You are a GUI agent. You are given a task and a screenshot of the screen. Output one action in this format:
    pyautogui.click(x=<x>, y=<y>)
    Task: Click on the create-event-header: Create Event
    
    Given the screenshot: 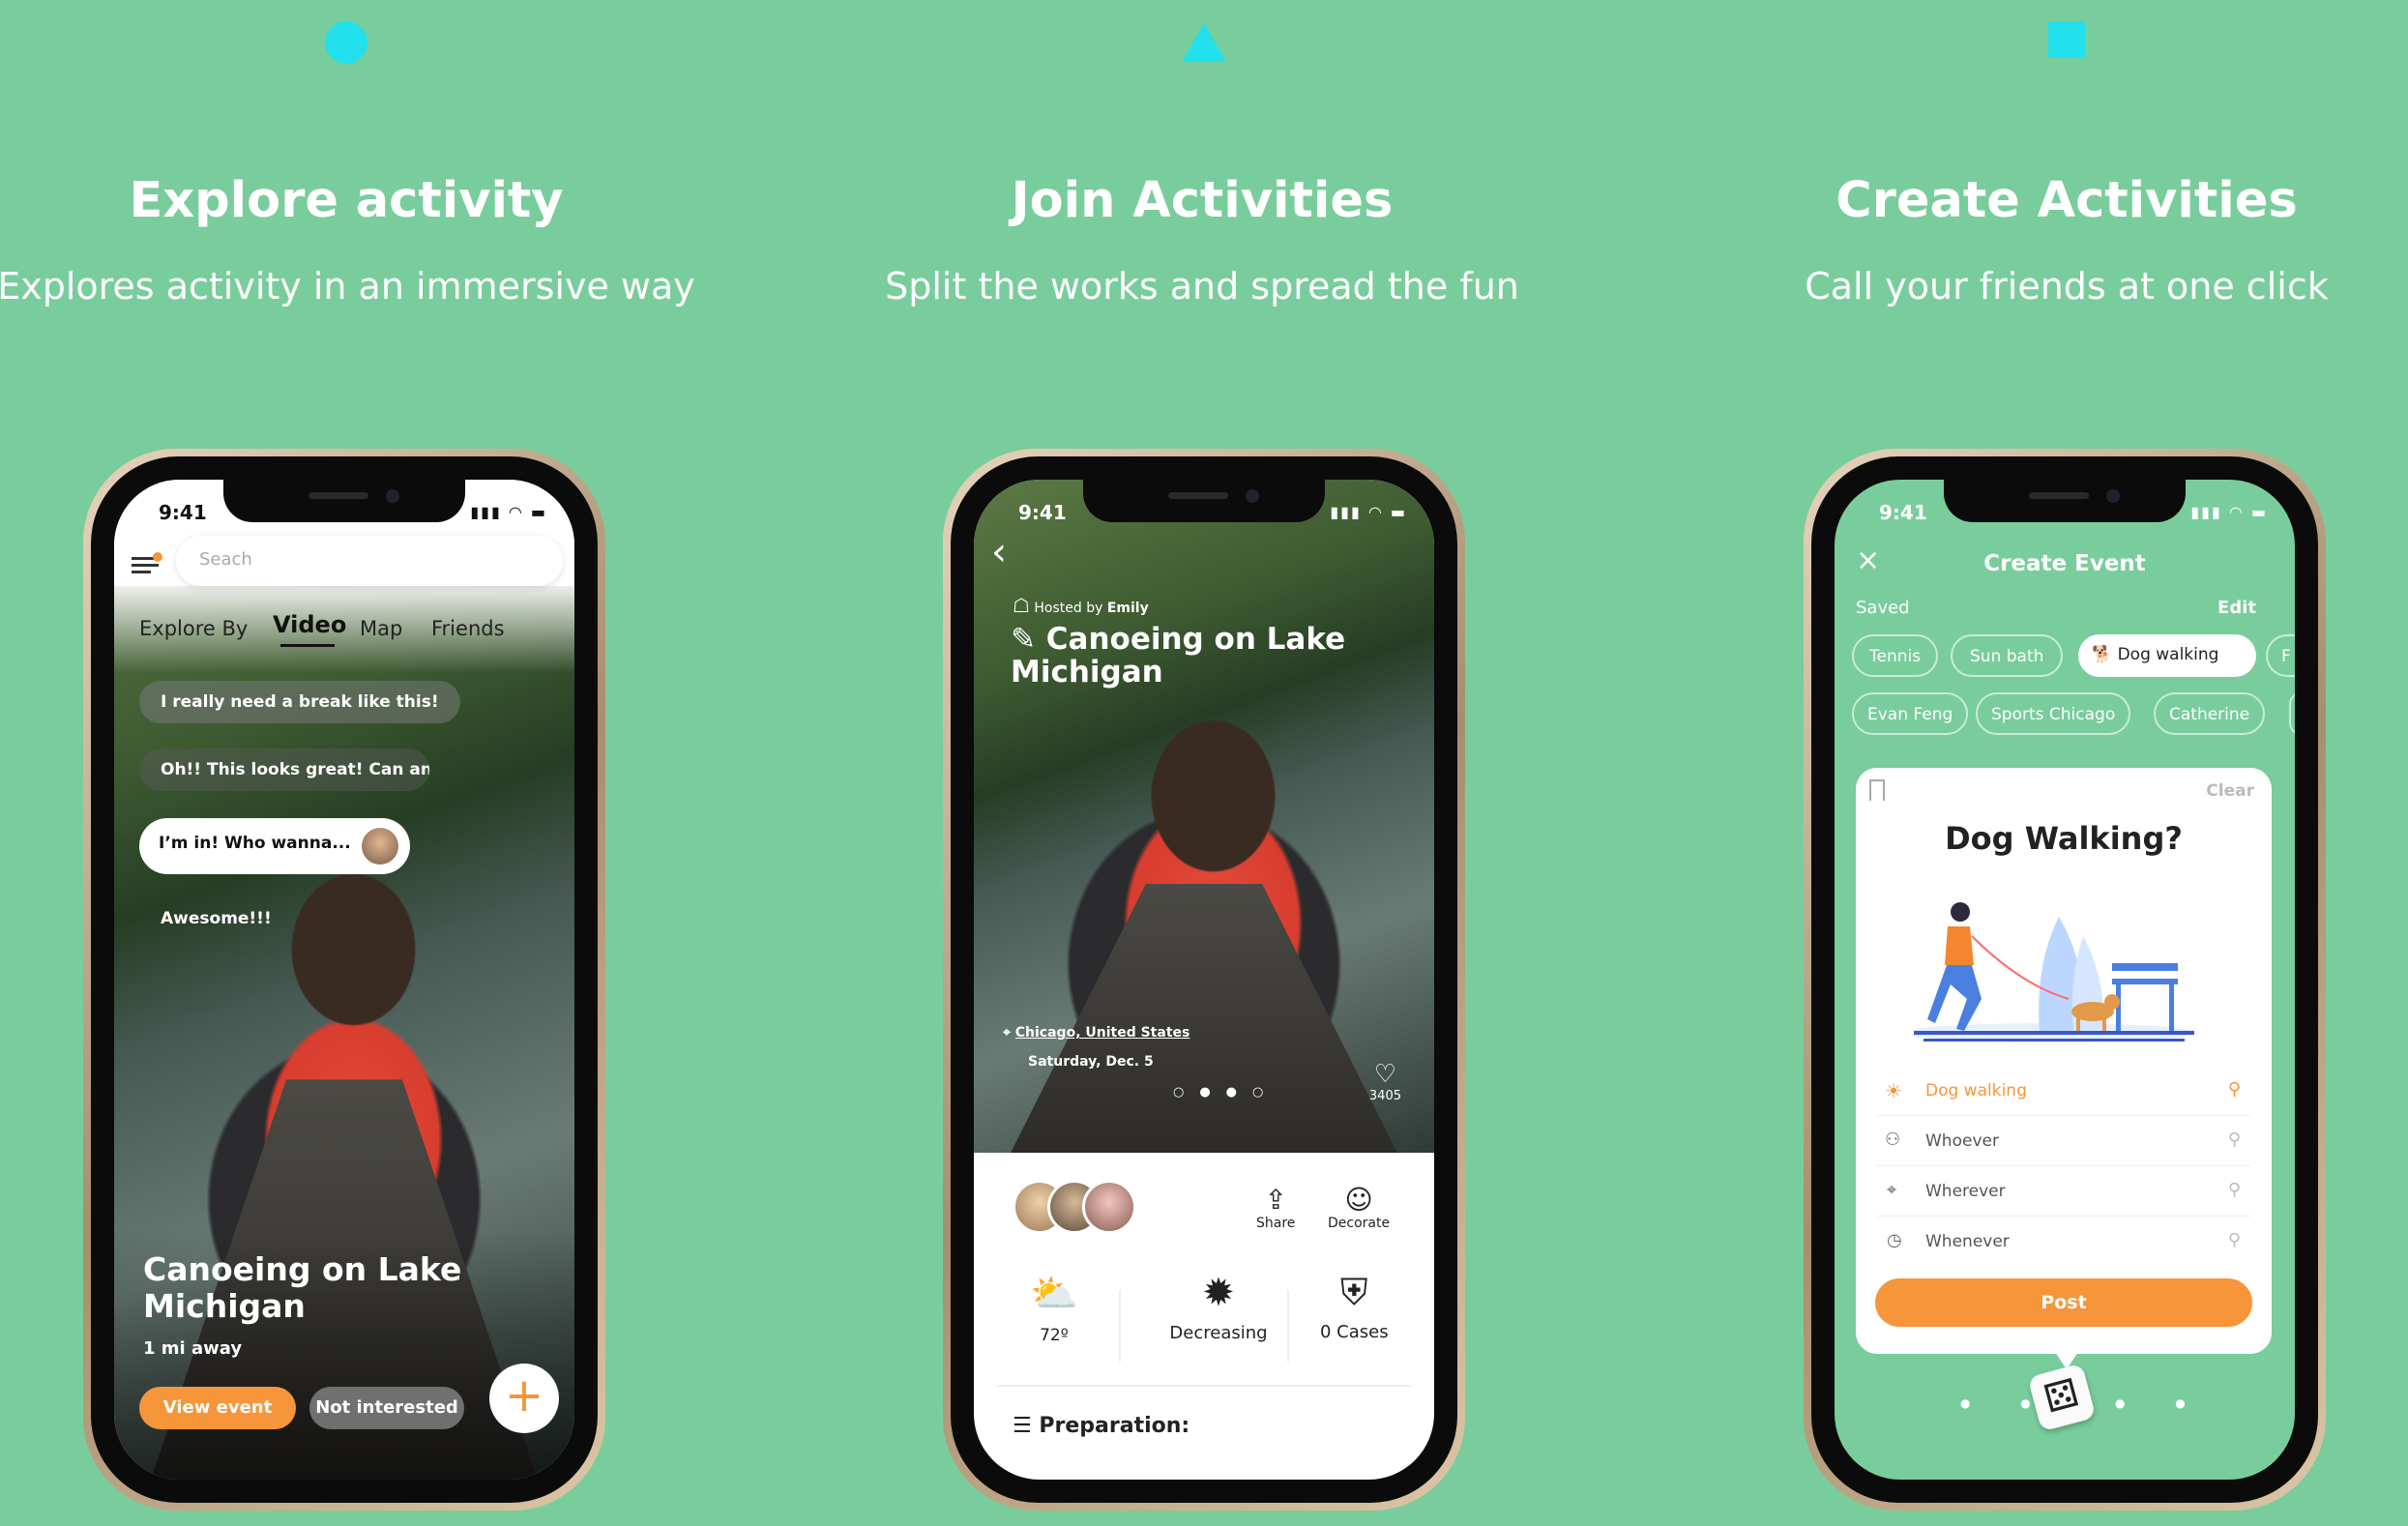 What is the action you would take?
    pyautogui.click(x=2064, y=563)
    